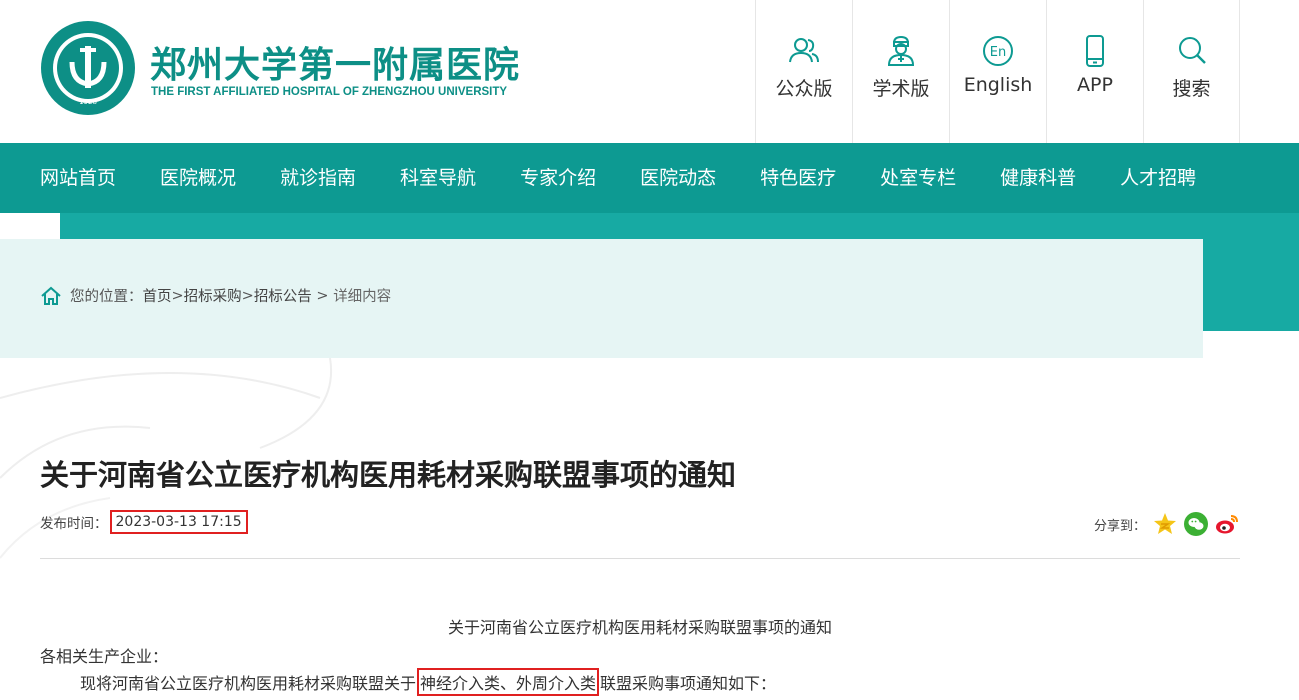 This screenshot has height=700, width=1299. I want to click on quick-links: 公众版 学术版 En English APP 搜索, so click(997, 71).